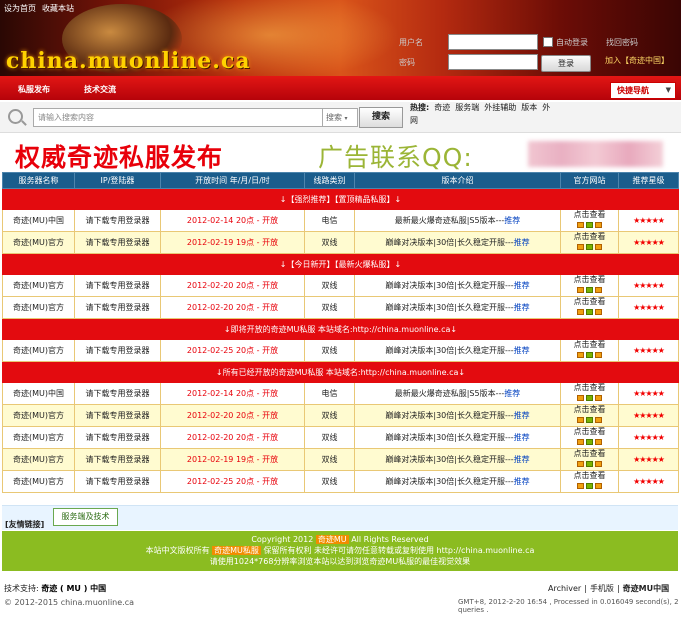 Image resolution: width=681 pixels, height=636 pixels. I want to click on join-link: 加入【奇迹中国】, so click(637, 60).